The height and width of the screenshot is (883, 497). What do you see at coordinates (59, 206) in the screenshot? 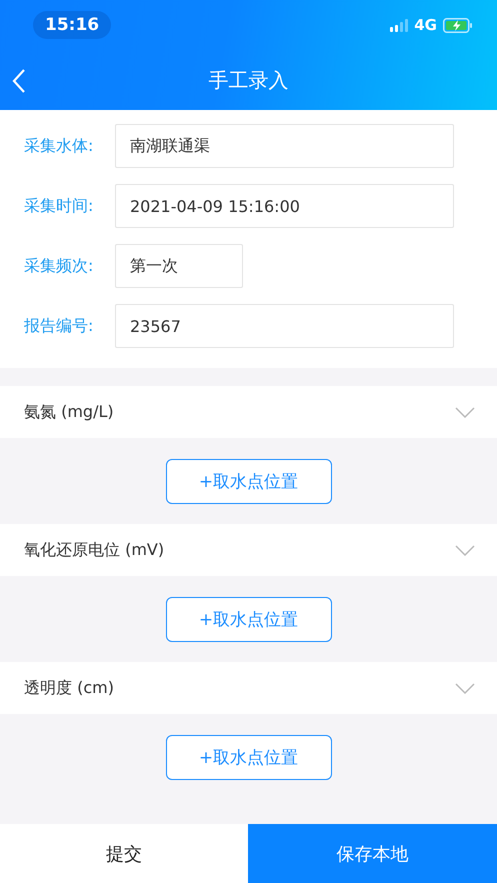
I see `field-label: 采集时间:` at bounding box center [59, 206].